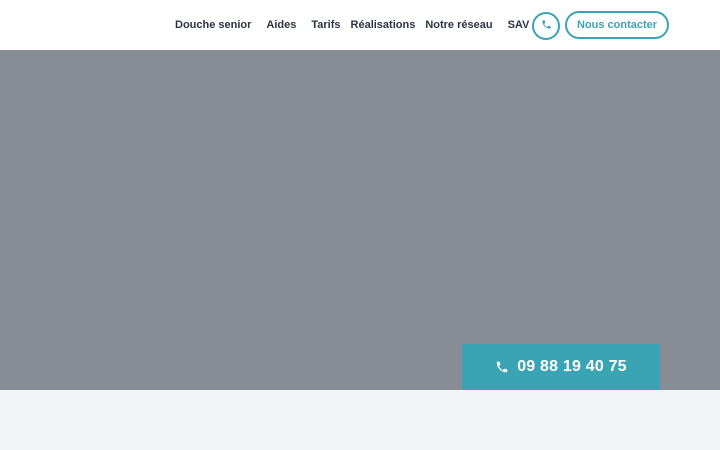 Image resolution: width=720 pixels, height=450 pixels. I want to click on nav-item-sav: SAV, so click(519, 25).